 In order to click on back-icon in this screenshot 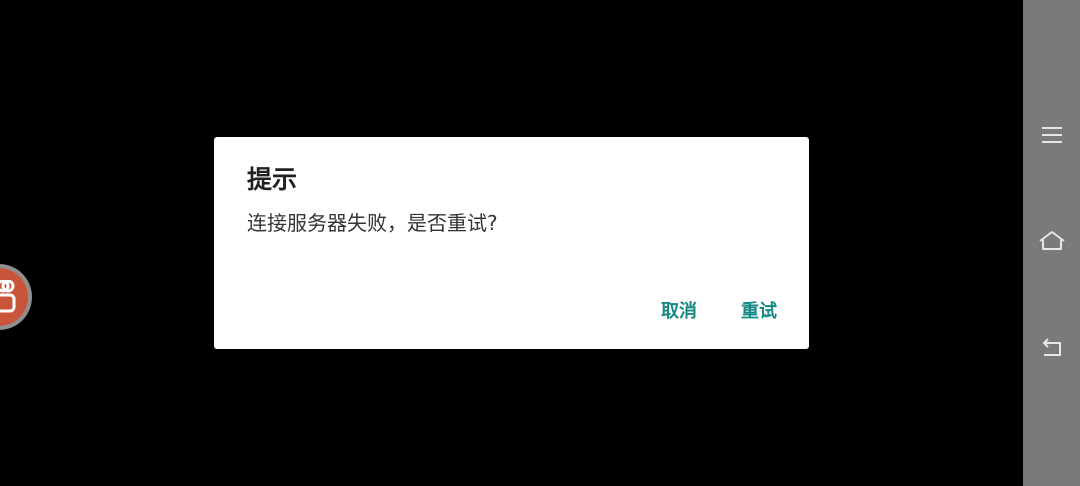, I will do `click(1051, 347)`.